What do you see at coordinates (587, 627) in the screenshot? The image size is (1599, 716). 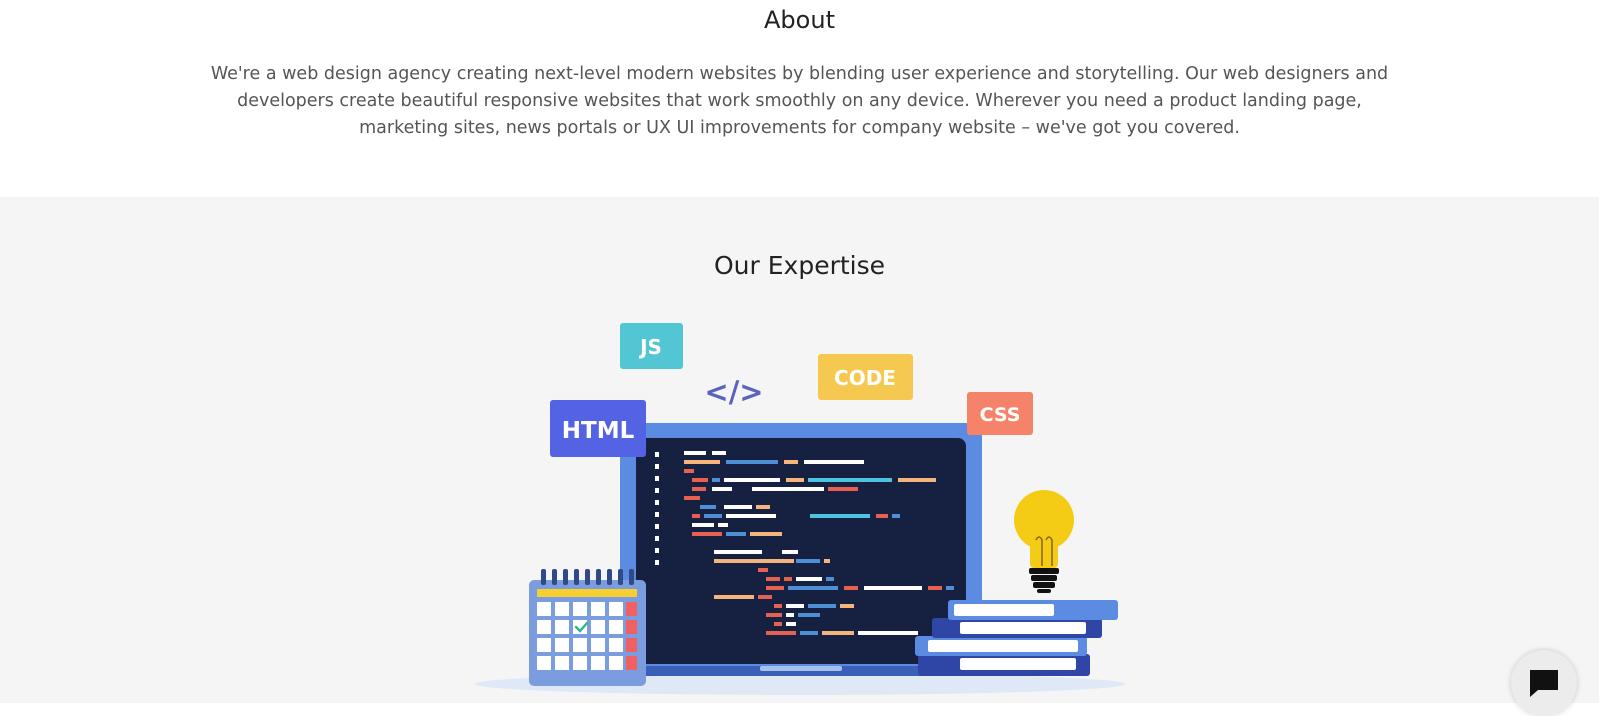 I see `calendar-icon` at bounding box center [587, 627].